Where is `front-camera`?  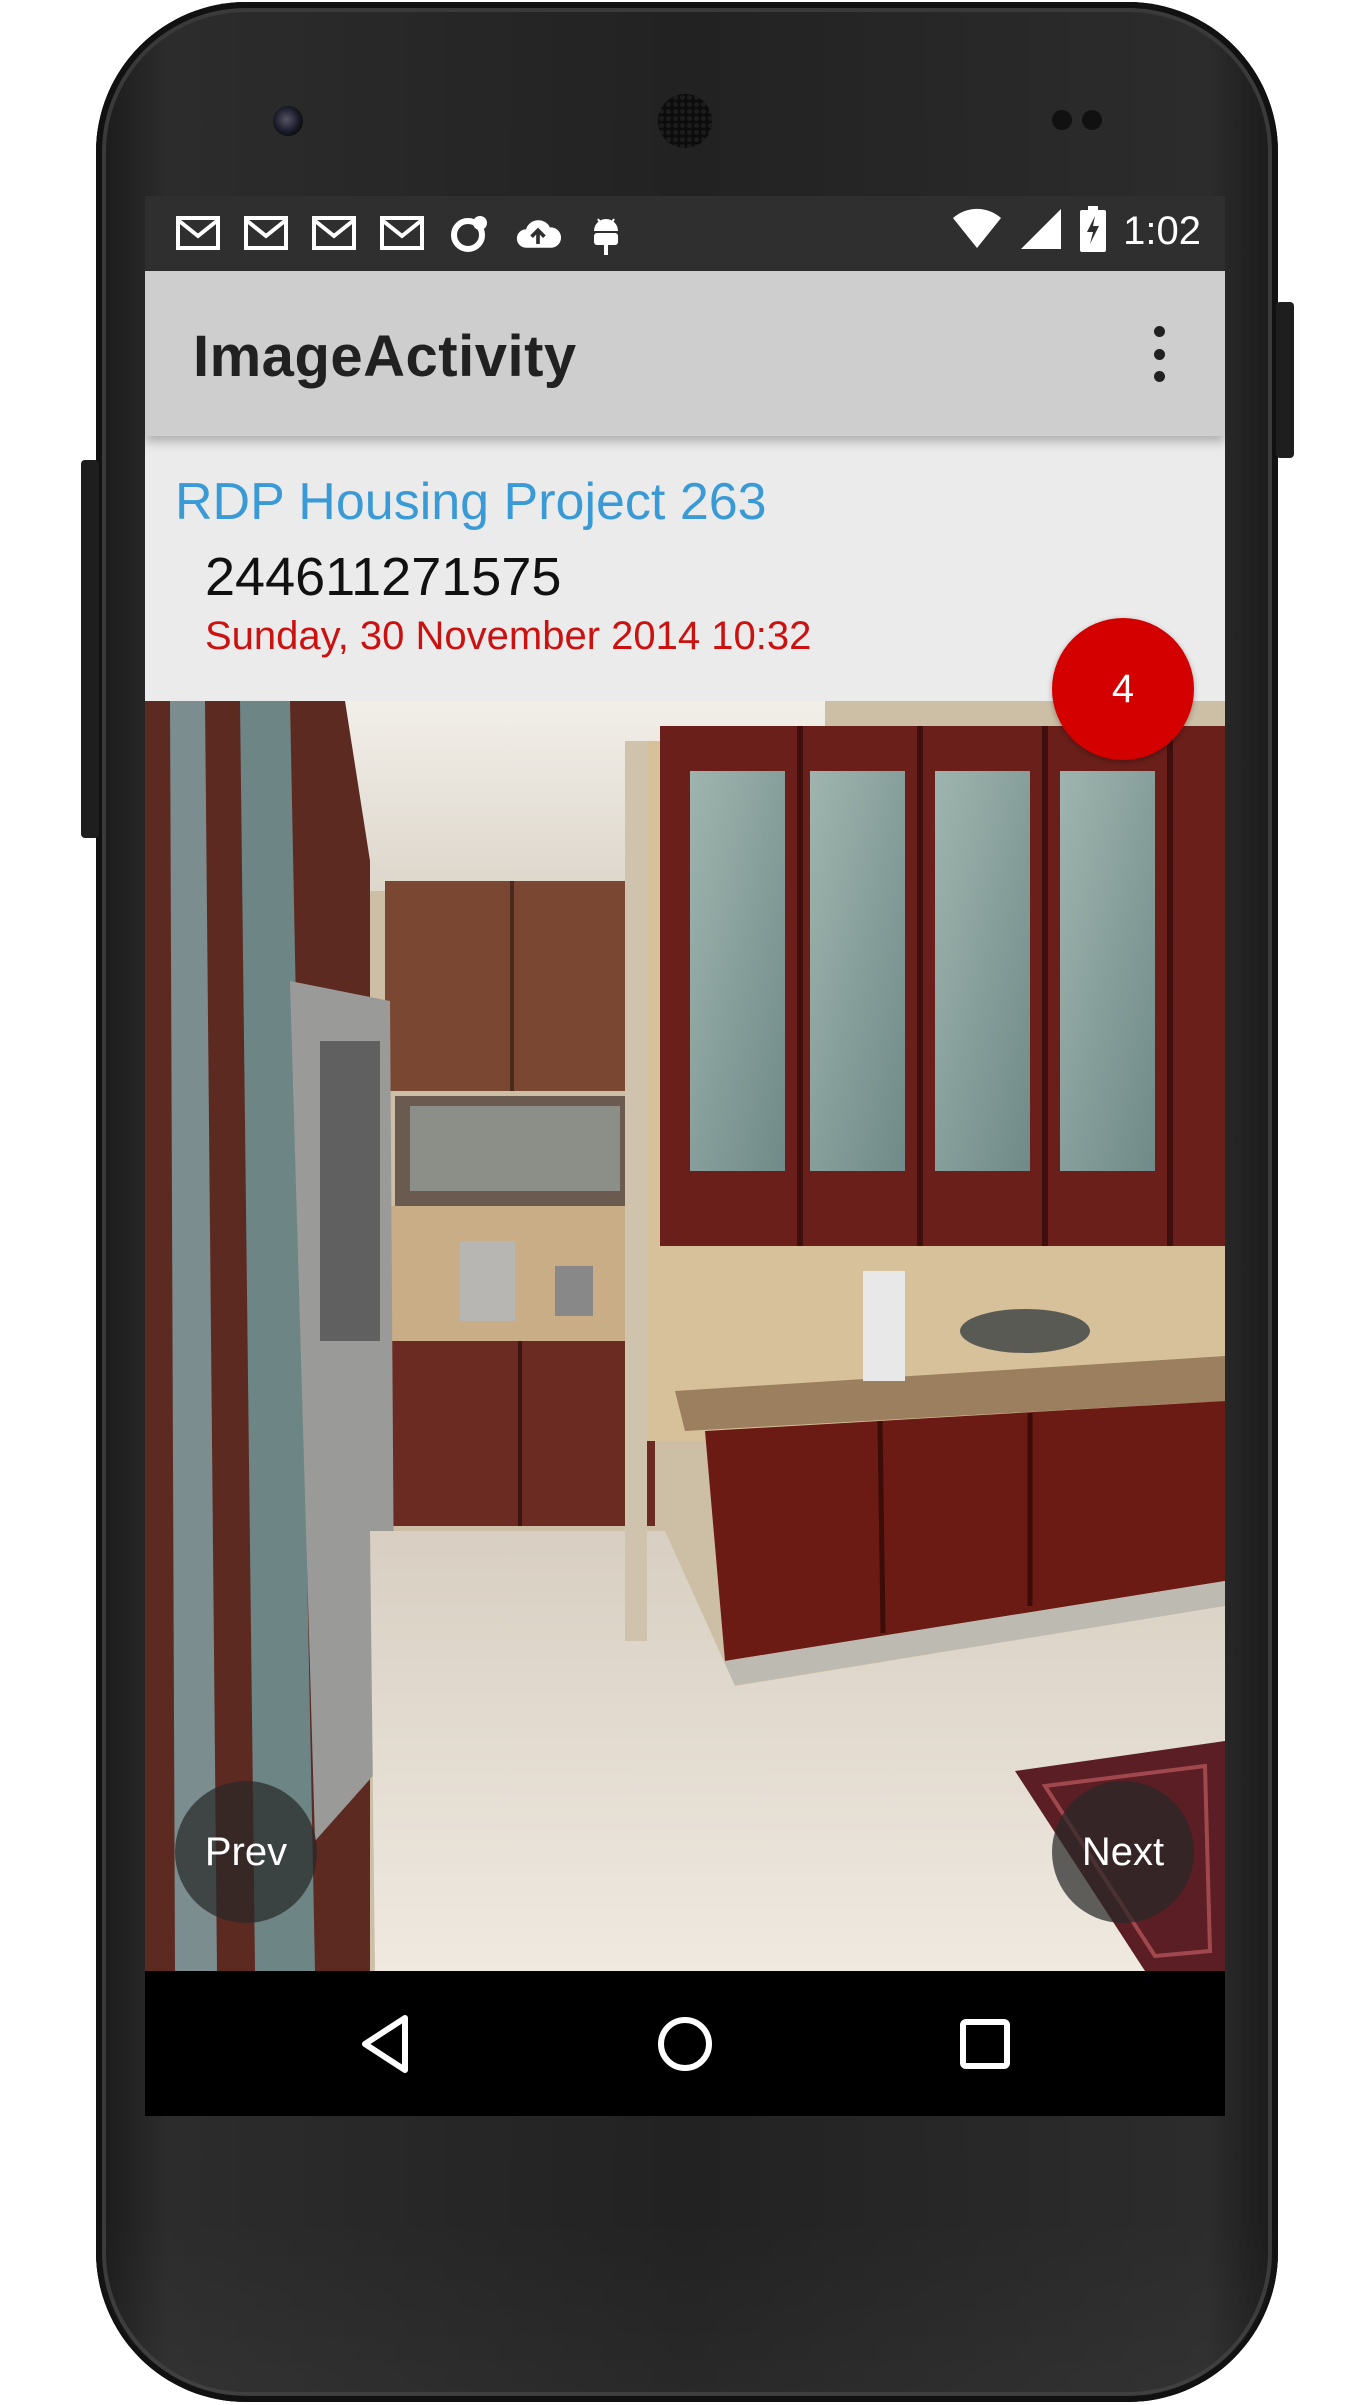 front-camera is located at coordinates (288, 121).